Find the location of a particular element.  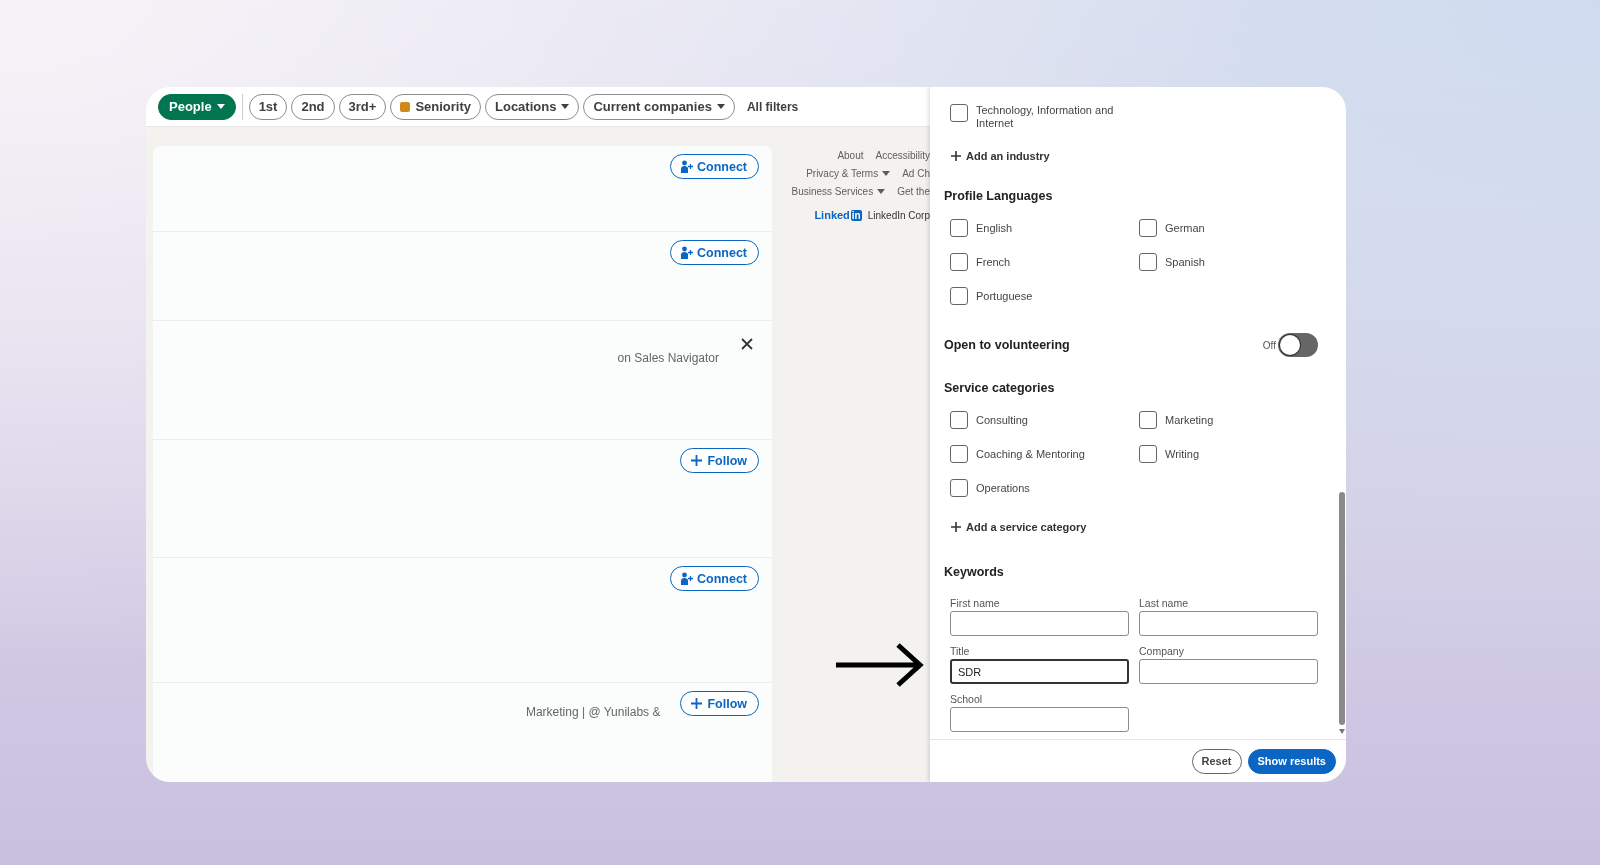

footer-link: Business Services is located at coordinates (838, 191).